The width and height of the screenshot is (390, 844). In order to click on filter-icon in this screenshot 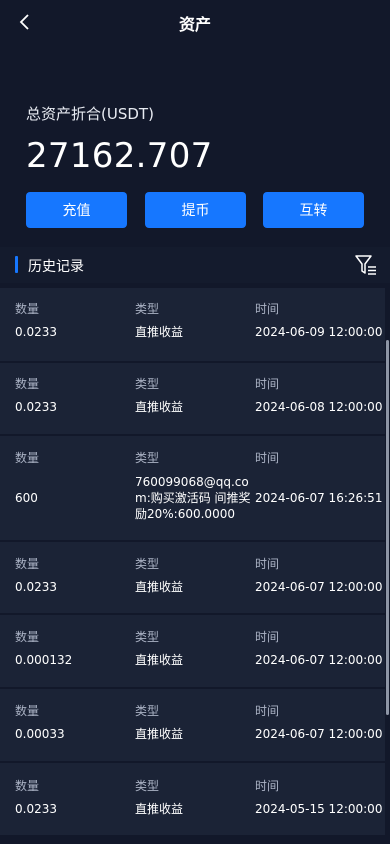, I will do `click(365, 265)`.